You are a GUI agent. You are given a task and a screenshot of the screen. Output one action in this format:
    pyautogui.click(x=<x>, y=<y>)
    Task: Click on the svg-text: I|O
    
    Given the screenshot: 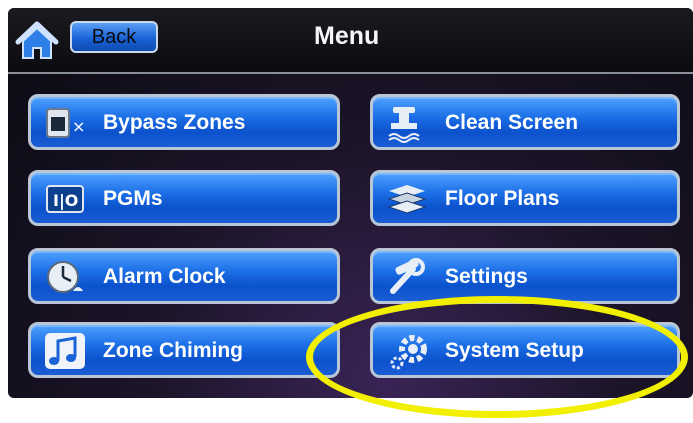 What is the action you would take?
    pyautogui.click(x=65, y=201)
    